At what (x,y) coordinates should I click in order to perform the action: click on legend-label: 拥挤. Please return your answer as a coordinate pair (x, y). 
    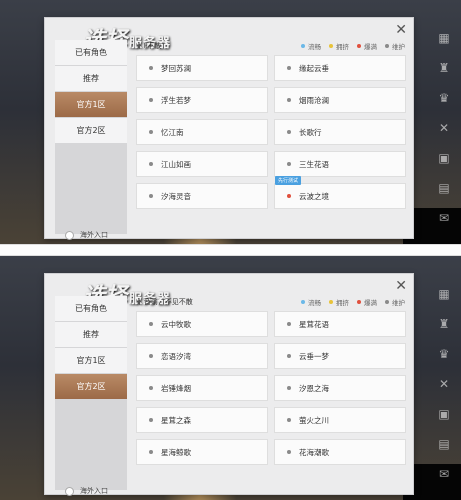
    Looking at the image, I should click on (342, 47).